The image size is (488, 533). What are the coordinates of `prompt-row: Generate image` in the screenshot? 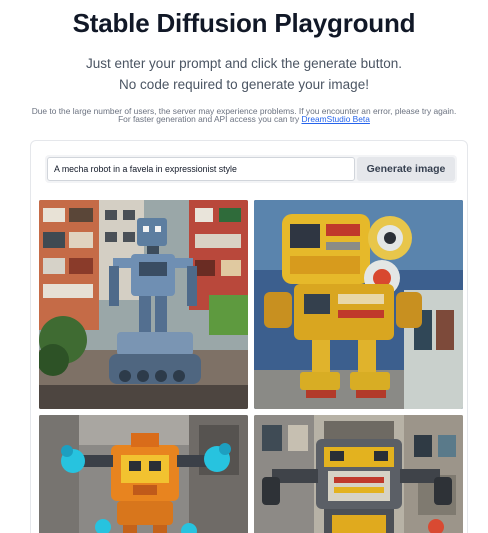 It's located at (251, 169).